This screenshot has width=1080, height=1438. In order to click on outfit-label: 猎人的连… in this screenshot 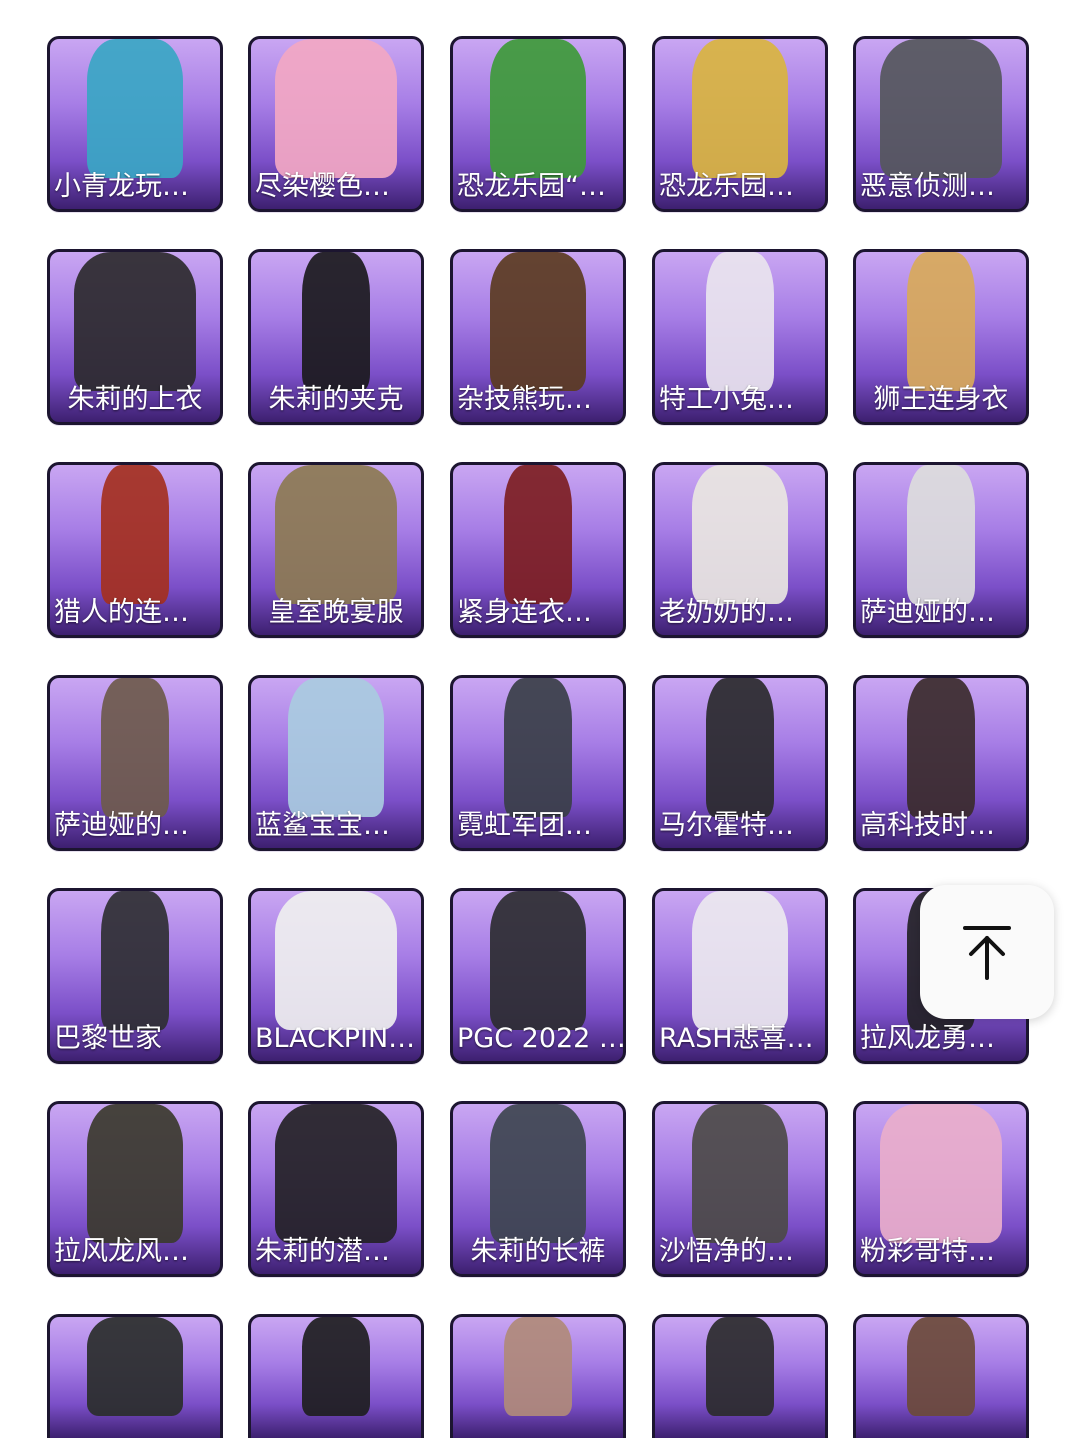, I will do `click(121, 612)`.